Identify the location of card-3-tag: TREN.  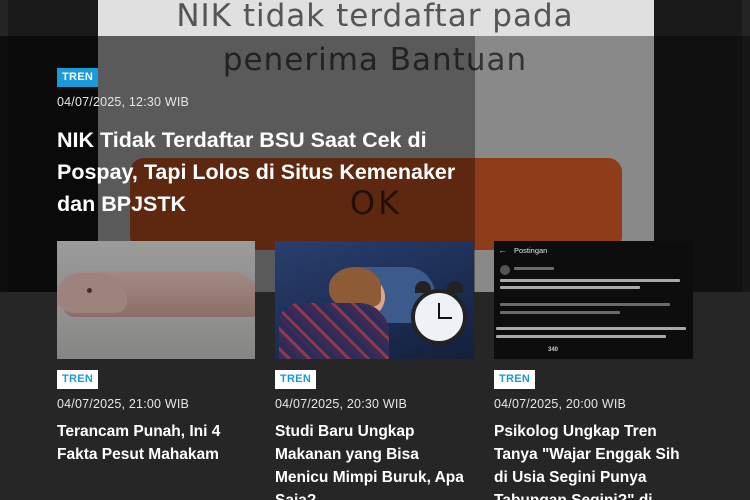
(515, 379).